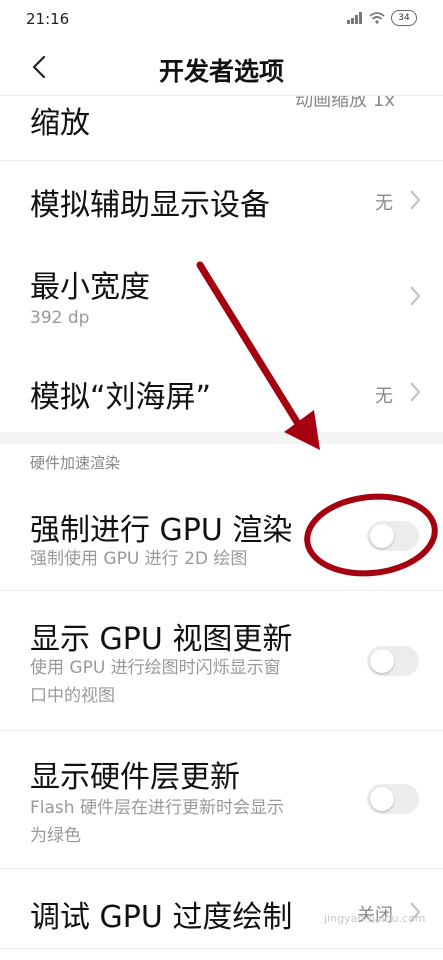 The height and width of the screenshot is (960, 443). Describe the element at coordinates (258, 355) in the screenshot. I see `annotation-arrow` at that location.